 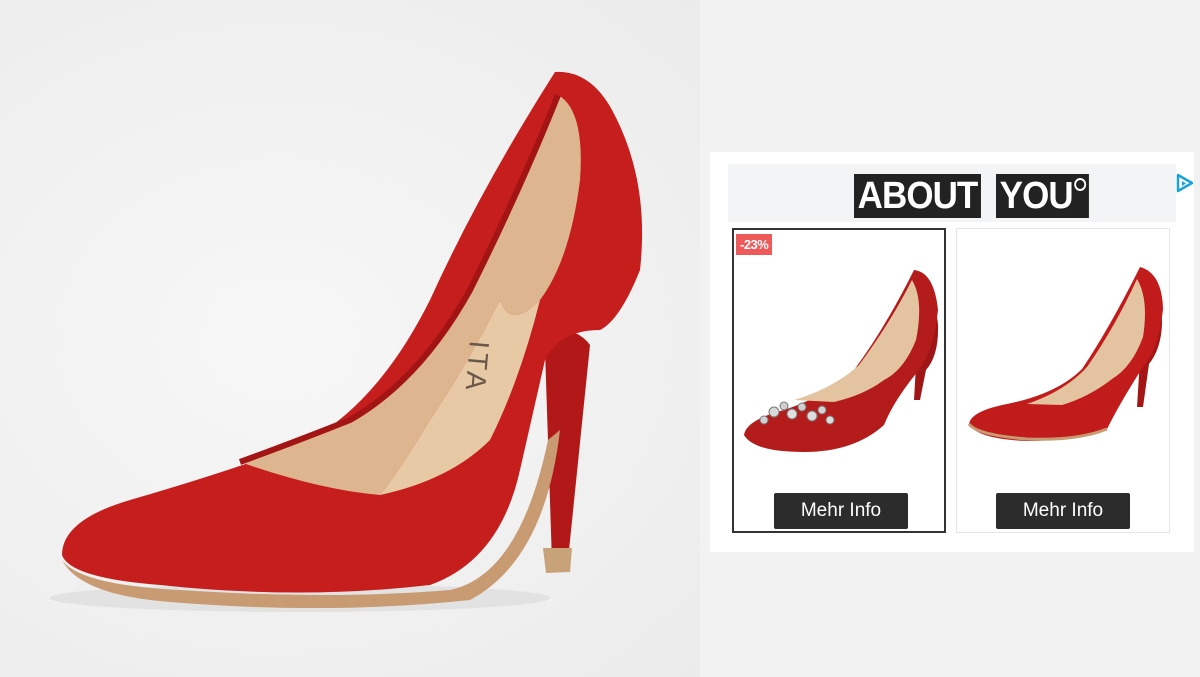 I want to click on adchoices-icon, so click(x=1185, y=183).